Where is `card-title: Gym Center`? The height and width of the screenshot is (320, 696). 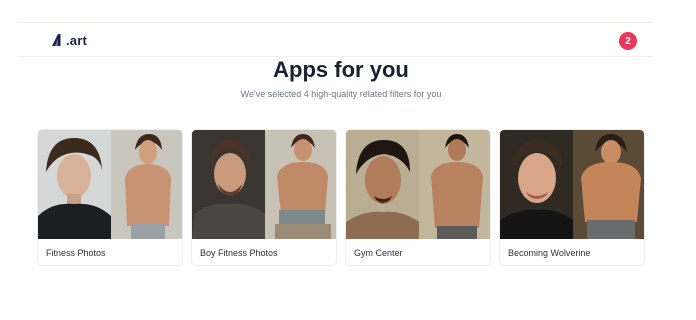 card-title: Gym Center is located at coordinates (378, 253).